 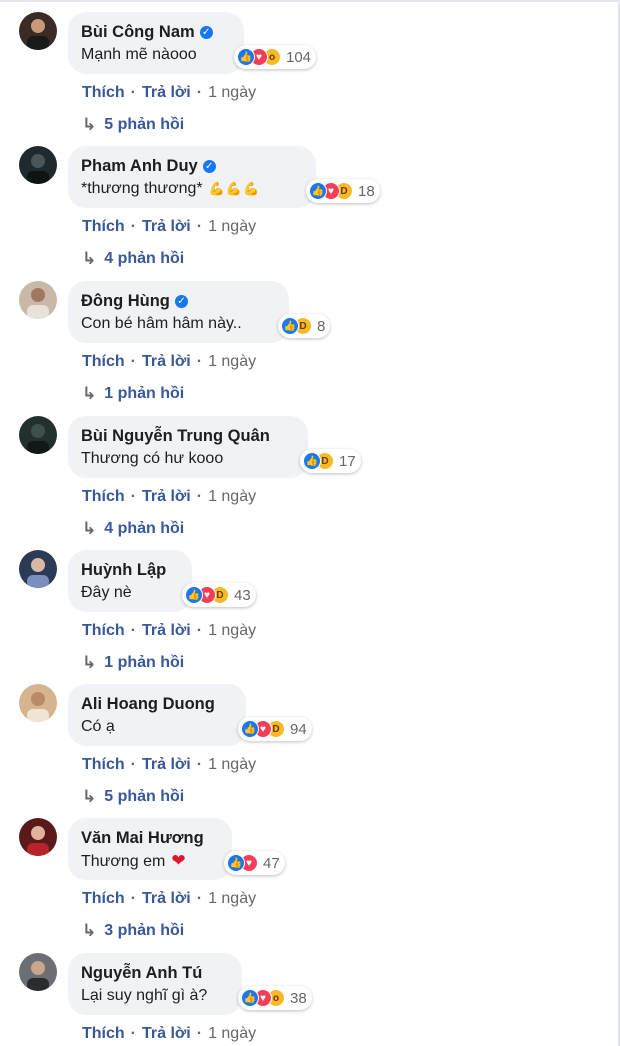 What do you see at coordinates (178, 860) in the screenshot?
I see `heart-emoji-icon: ❤` at bounding box center [178, 860].